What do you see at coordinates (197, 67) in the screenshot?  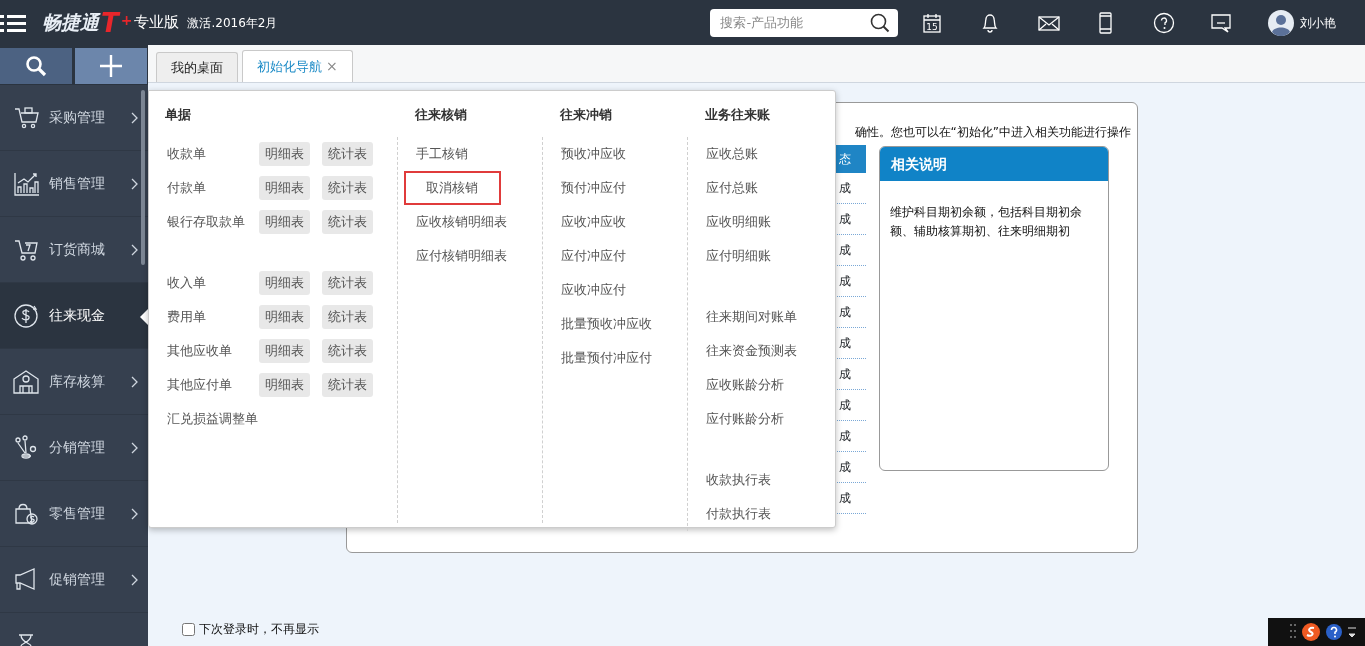 I see `tab: 我的桌面` at bounding box center [197, 67].